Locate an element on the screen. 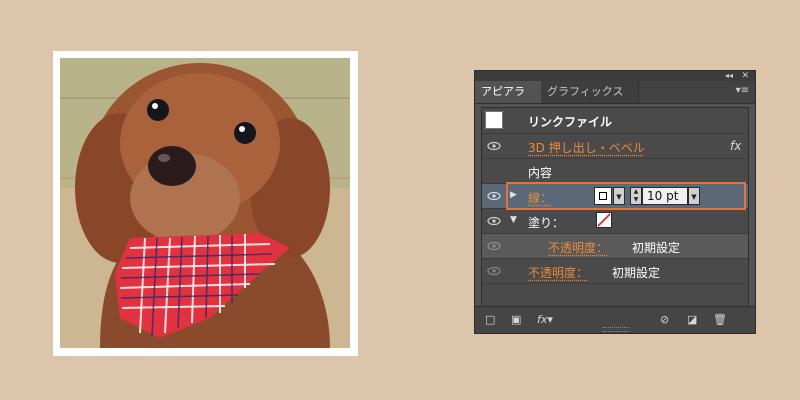  tab-graphic-styles: グラフィックスタイル is located at coordinates (590, 100).